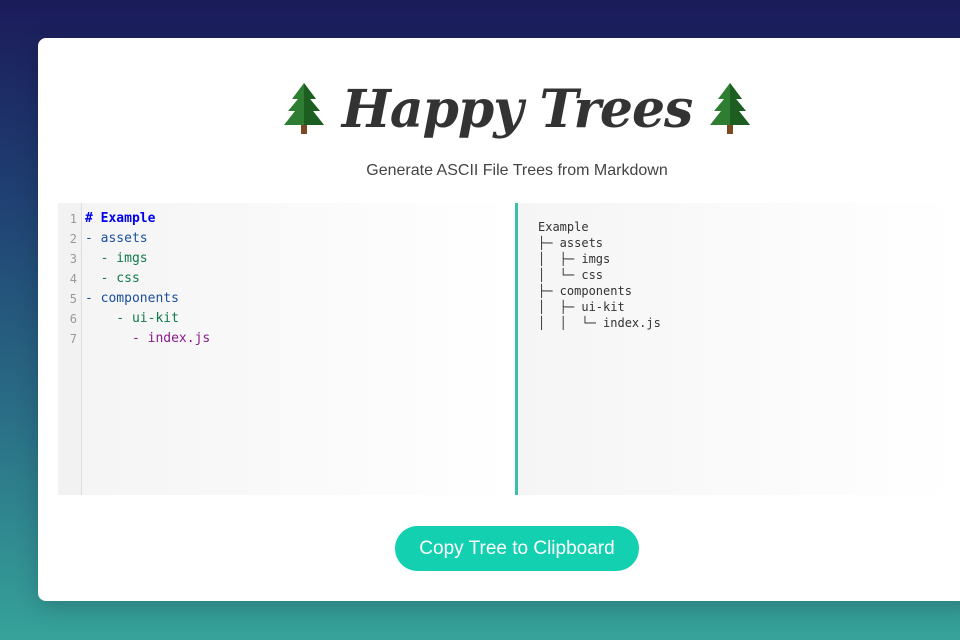 The height and width of the screenshot is (640, 960). I want to click on code-line: - index.js, so click(300, 339).